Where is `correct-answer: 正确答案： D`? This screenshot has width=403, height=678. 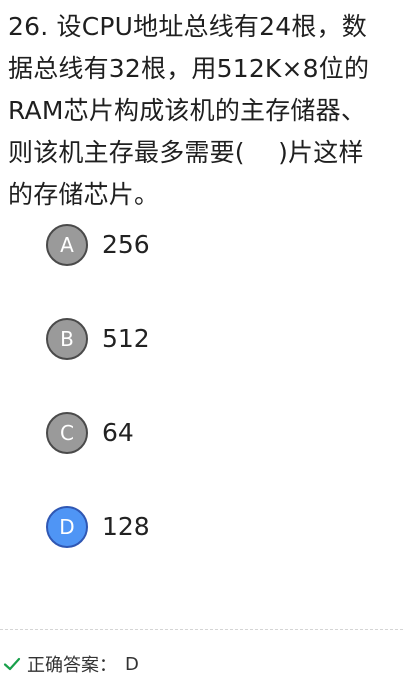 correct-answer: 正确答案： D is located at coordinates (71, 664).